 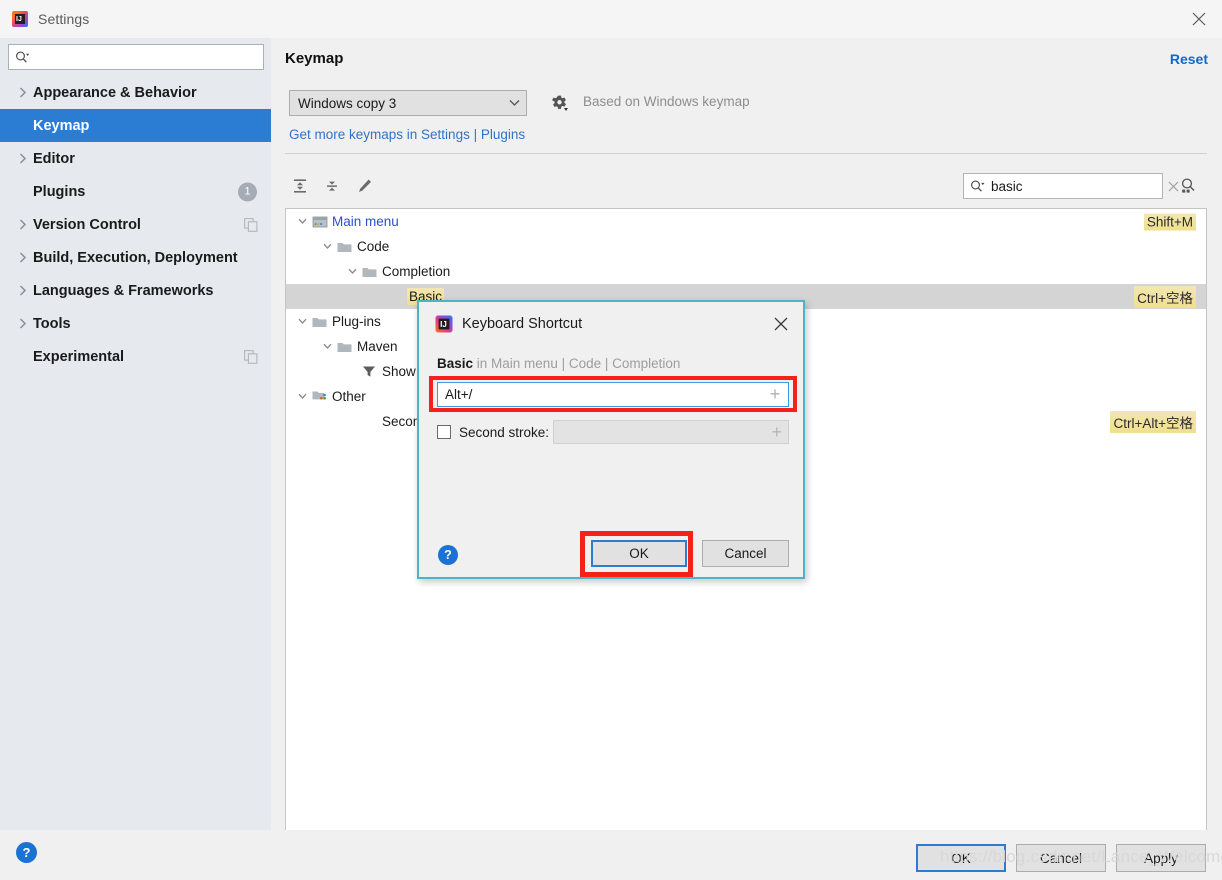 What do you see at coordinates (371, 371) in the screenshot?
I see `filter-icon` at bounding box center [371, 371].